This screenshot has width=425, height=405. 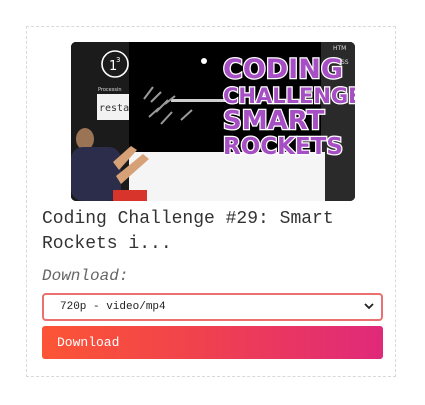 What do you see at coordinates (212, 342) in the screenshot?
I see `download-button: Download` at bounding box center [212, 342].